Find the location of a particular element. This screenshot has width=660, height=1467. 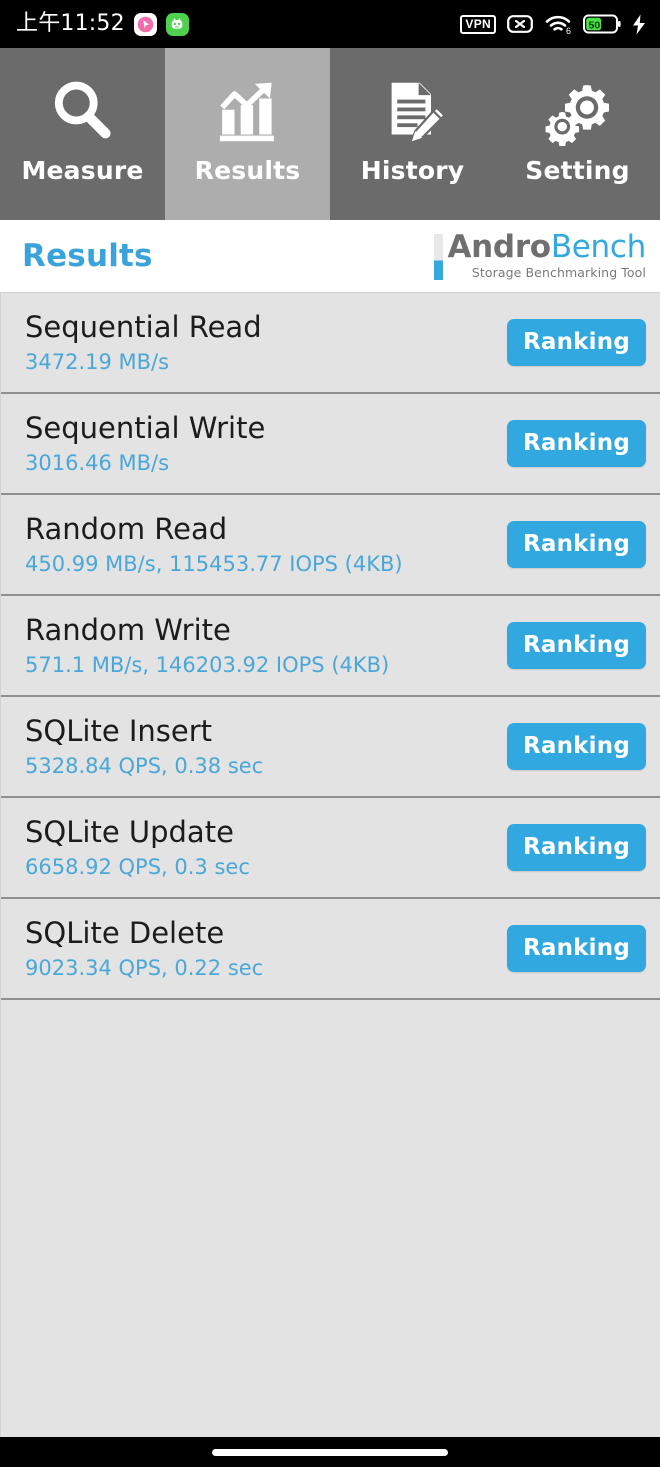

bar-chart-arrow-icon is located at coordinates (248, 112).